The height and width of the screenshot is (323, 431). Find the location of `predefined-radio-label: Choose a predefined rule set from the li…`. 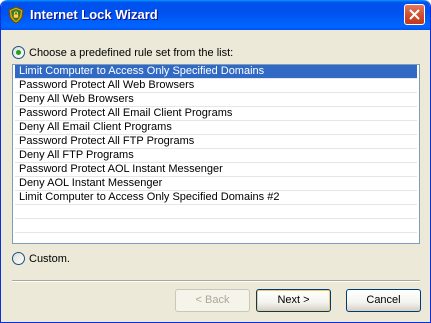

predefined-radio-label: Choose a predefined rule set from the li… is located at coordinates (131, 52).